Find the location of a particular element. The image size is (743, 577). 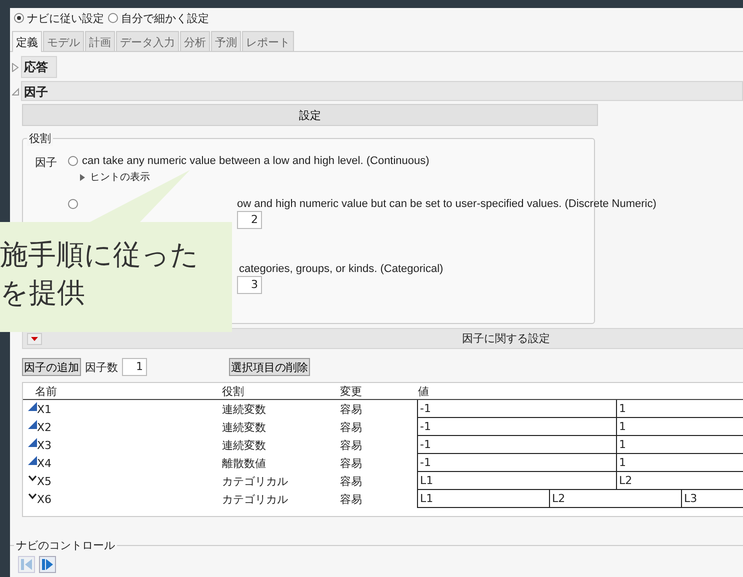

section-header: 因子 is located at coordinates (382, 91).